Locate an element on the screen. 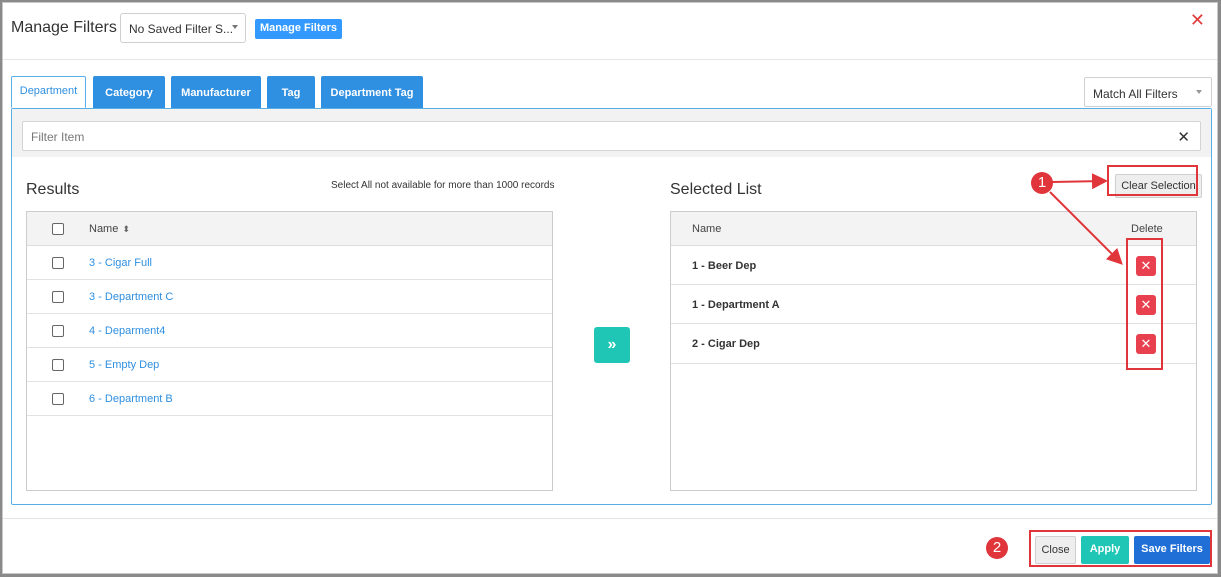 This screenshot has width=1221, height=577. table-row: 1 - Department A ✕ is located at coordinates (933, 304).